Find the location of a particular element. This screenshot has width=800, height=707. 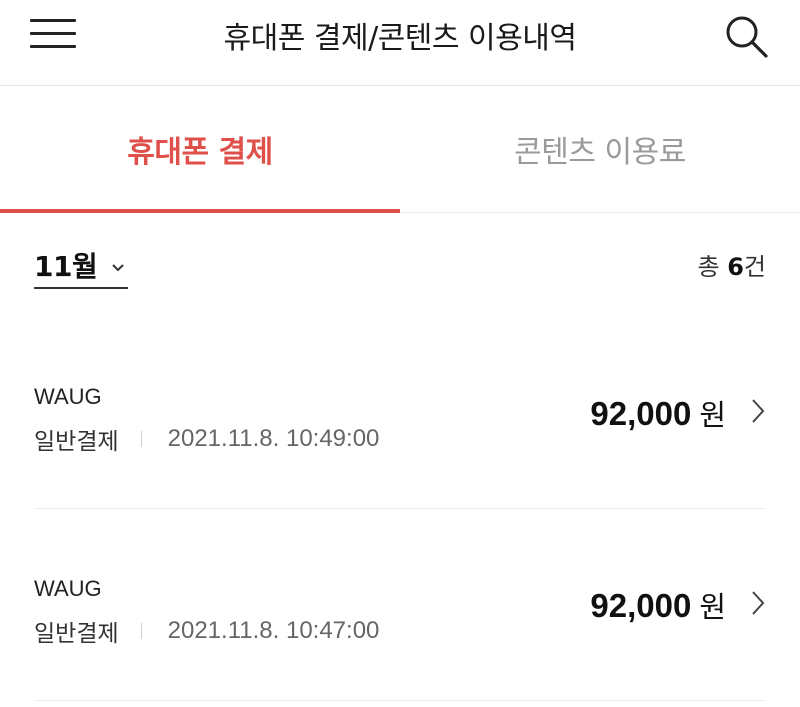

total-count: 총 6건 is located at coordinates (731, 264).